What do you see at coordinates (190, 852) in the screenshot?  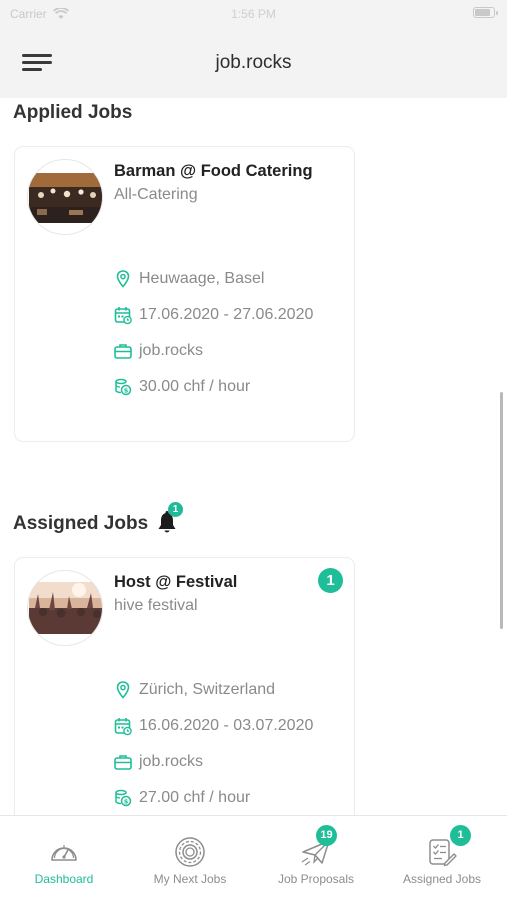 I see `target-icon` at bounding box center [190, 852].